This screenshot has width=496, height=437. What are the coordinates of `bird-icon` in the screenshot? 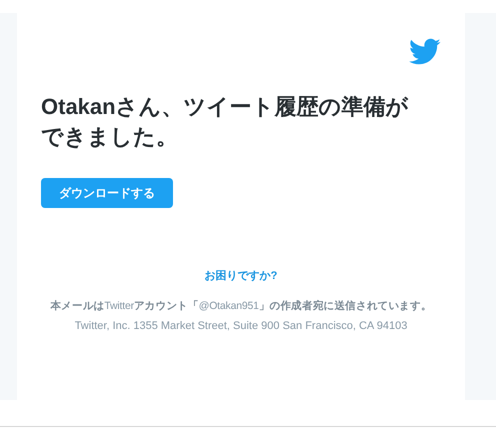 It's located at (425, 52).